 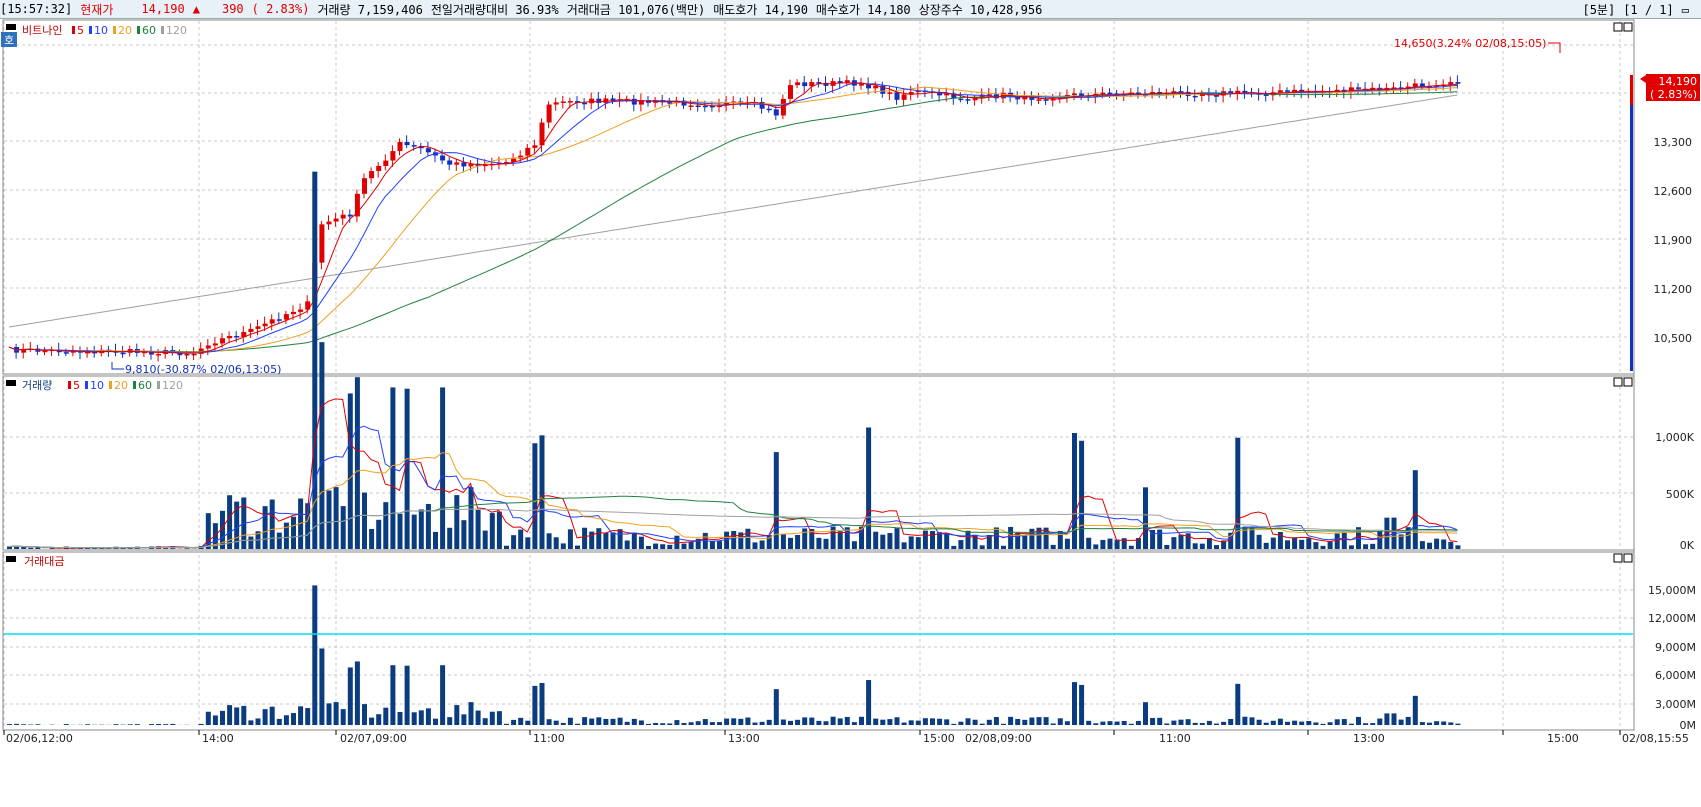 What do you see at coordinates (11, 27) in the screenshot?
I see `panel-toggle-icon` at bounding box center [11, 27].